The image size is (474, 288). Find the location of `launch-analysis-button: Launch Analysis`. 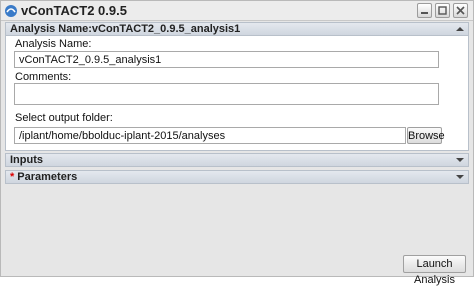

launch-analysis-button: Launch Analysis is located at coordinates (434, 270).